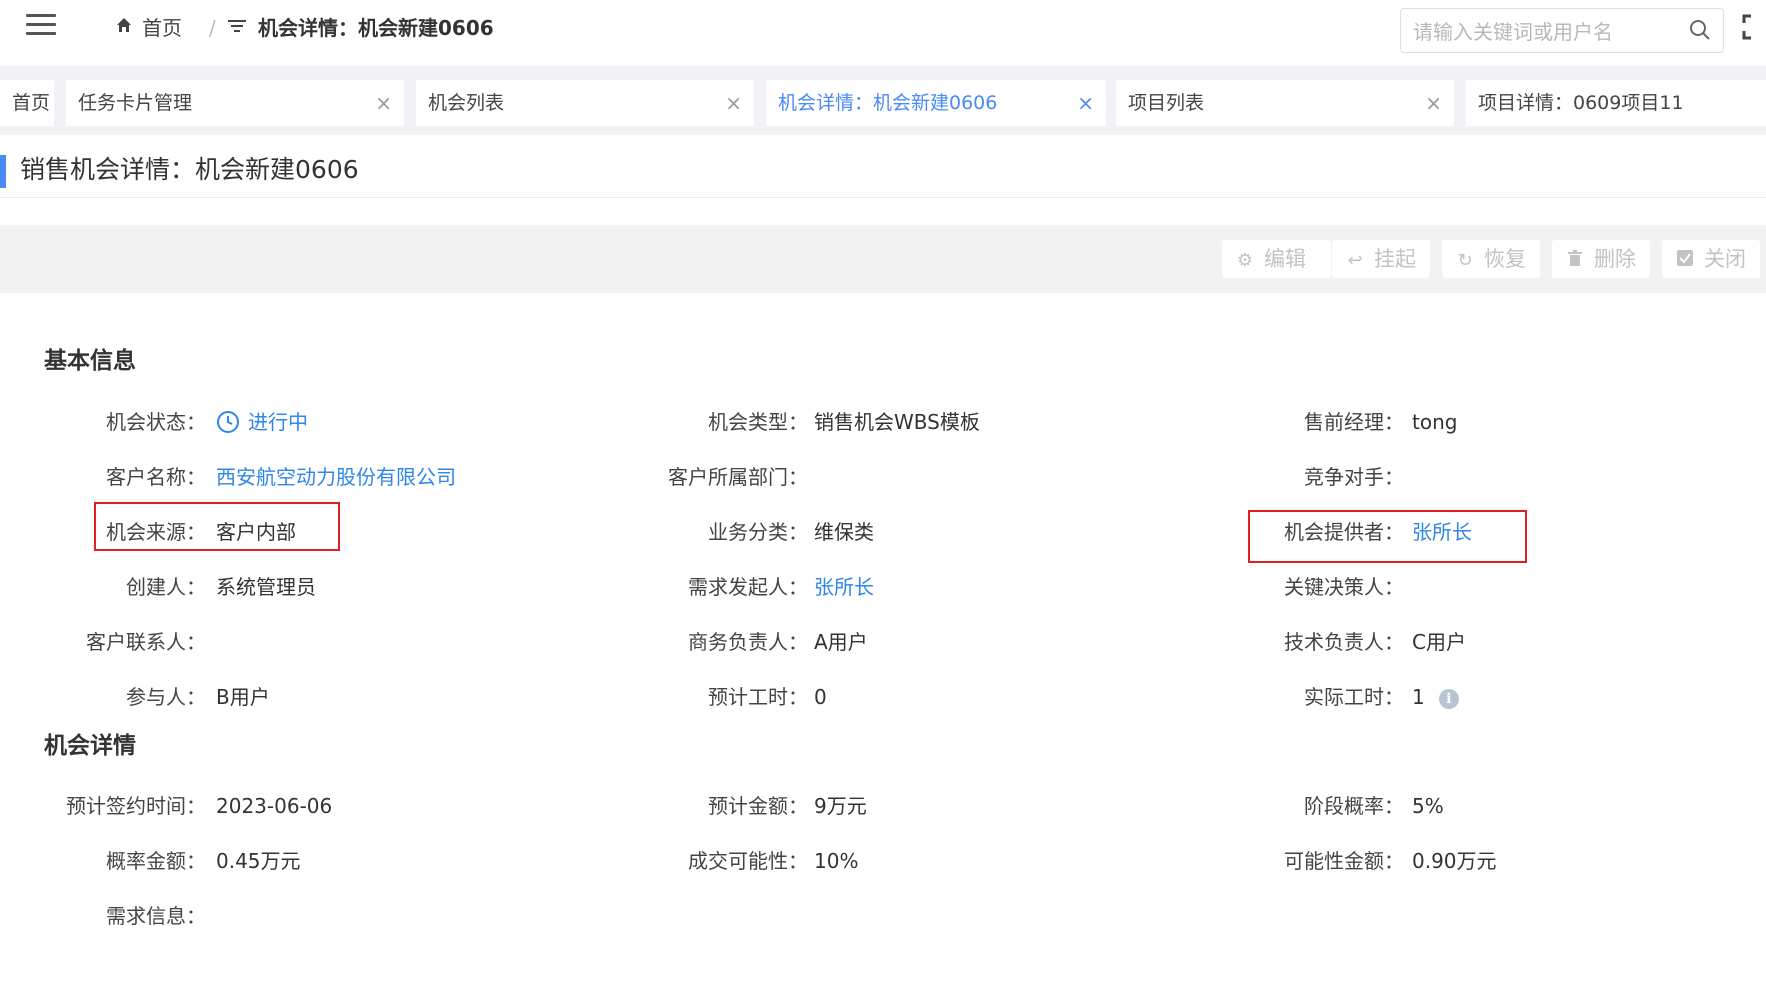  I want to click on breadcrumb-current: 机会详情：机会新建0606, so click(361, 28).